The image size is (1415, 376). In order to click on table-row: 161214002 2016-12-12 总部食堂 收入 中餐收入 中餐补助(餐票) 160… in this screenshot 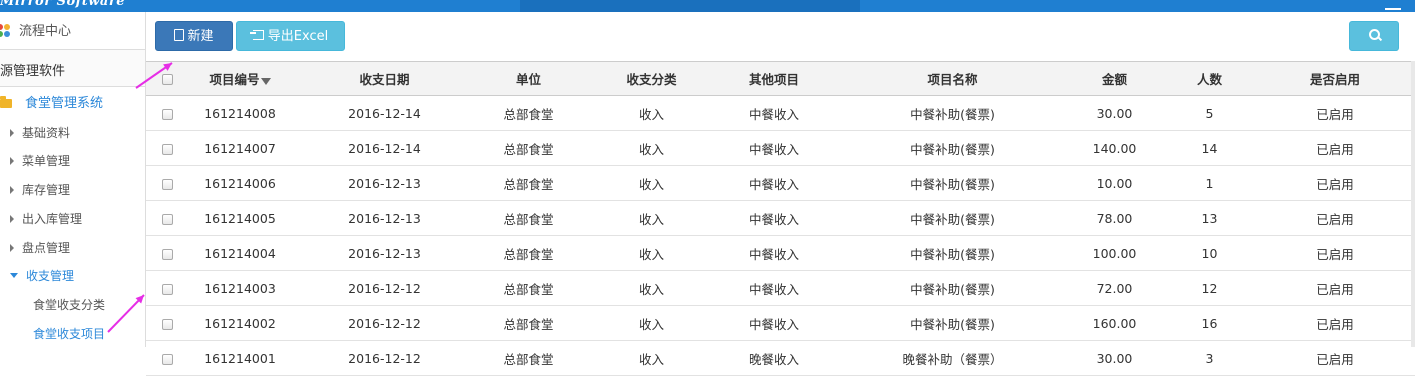, I will do `click(780, 323)`.